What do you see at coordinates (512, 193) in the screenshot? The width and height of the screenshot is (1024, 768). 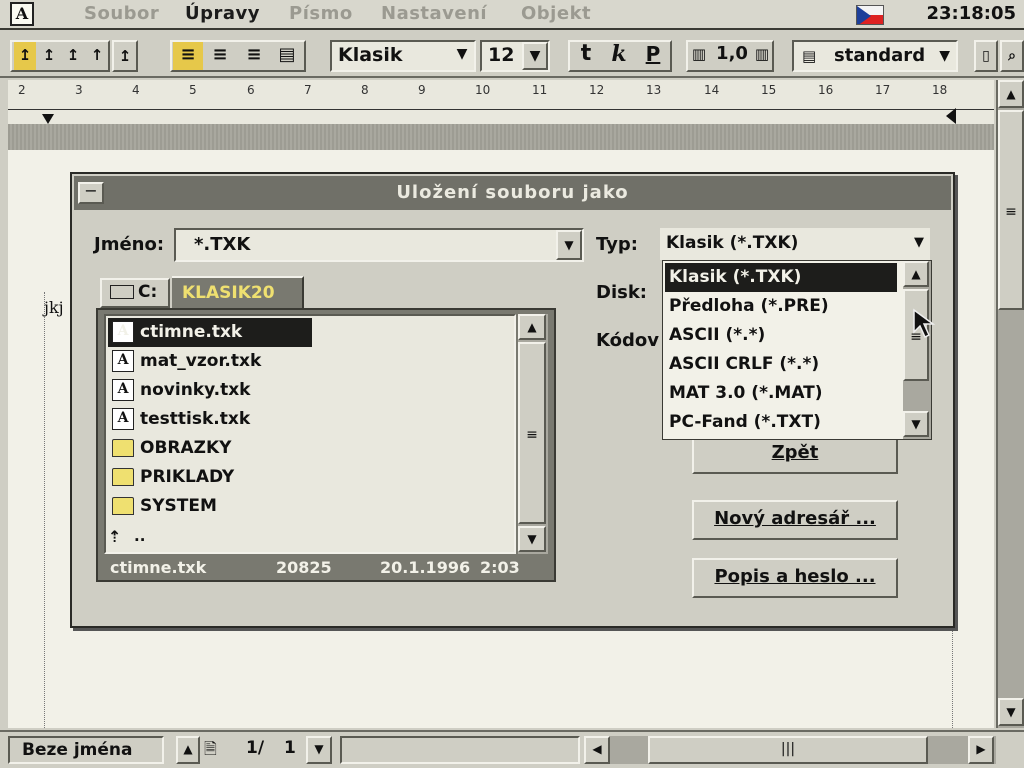 I see `dialog-title: Uložení souboru jako` at bounding box center [512, 193].